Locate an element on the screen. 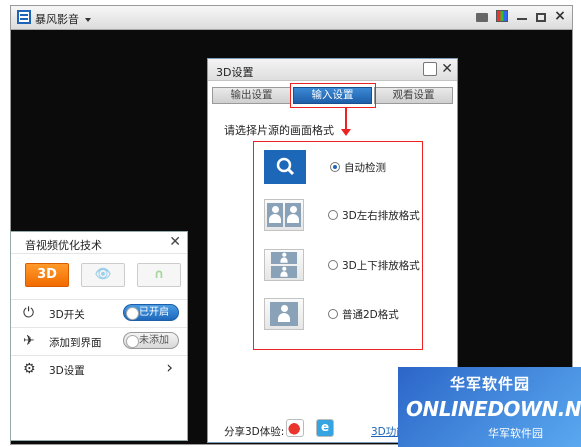 The image size is (581, 447). option-label: 3D上下排放格式 is located at coordinates (381, 265).